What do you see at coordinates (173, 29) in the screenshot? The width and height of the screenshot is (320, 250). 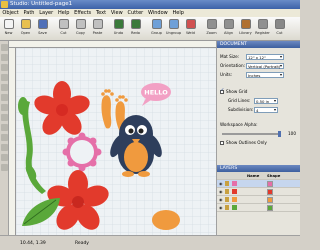 I see `toolbar-ungroup-button: Ungroup` at bounding box center [173, 29].